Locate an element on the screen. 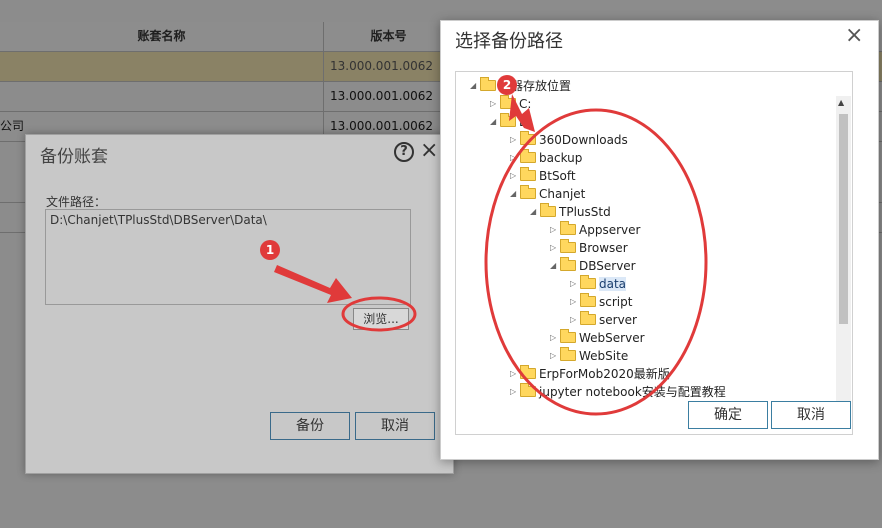 The height and width of the screenshot is (528, 882). tree-node-label: WebServer is located at coordinates (612, 338).